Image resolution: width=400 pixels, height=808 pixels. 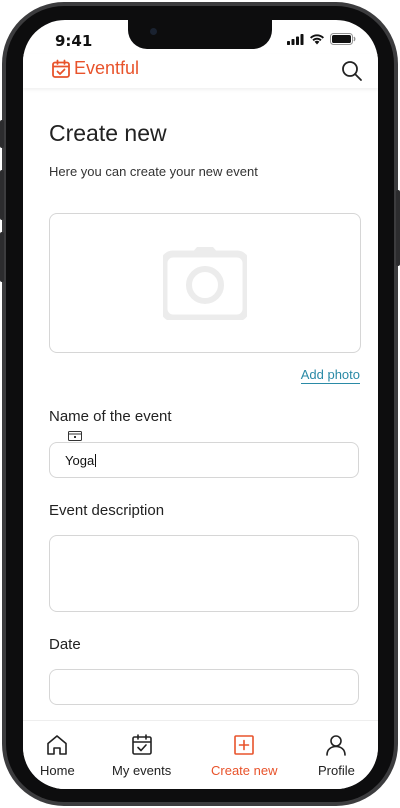 What do you see at coordinates (74, 41) in the screenshot?
I see `status-time: 9:41` at bounding box center [74, 41].